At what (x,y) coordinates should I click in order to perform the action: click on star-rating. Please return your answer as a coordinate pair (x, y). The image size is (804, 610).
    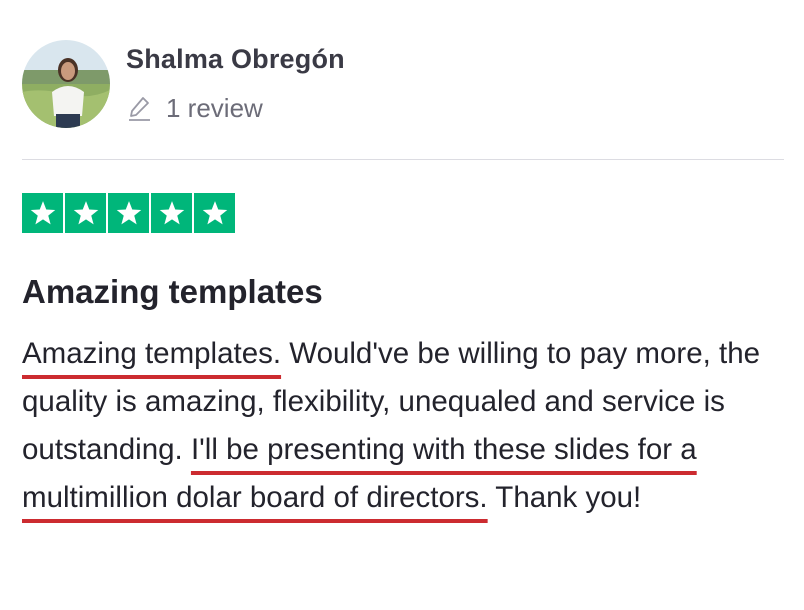
    Looking at the image, I should click on (128, 213).